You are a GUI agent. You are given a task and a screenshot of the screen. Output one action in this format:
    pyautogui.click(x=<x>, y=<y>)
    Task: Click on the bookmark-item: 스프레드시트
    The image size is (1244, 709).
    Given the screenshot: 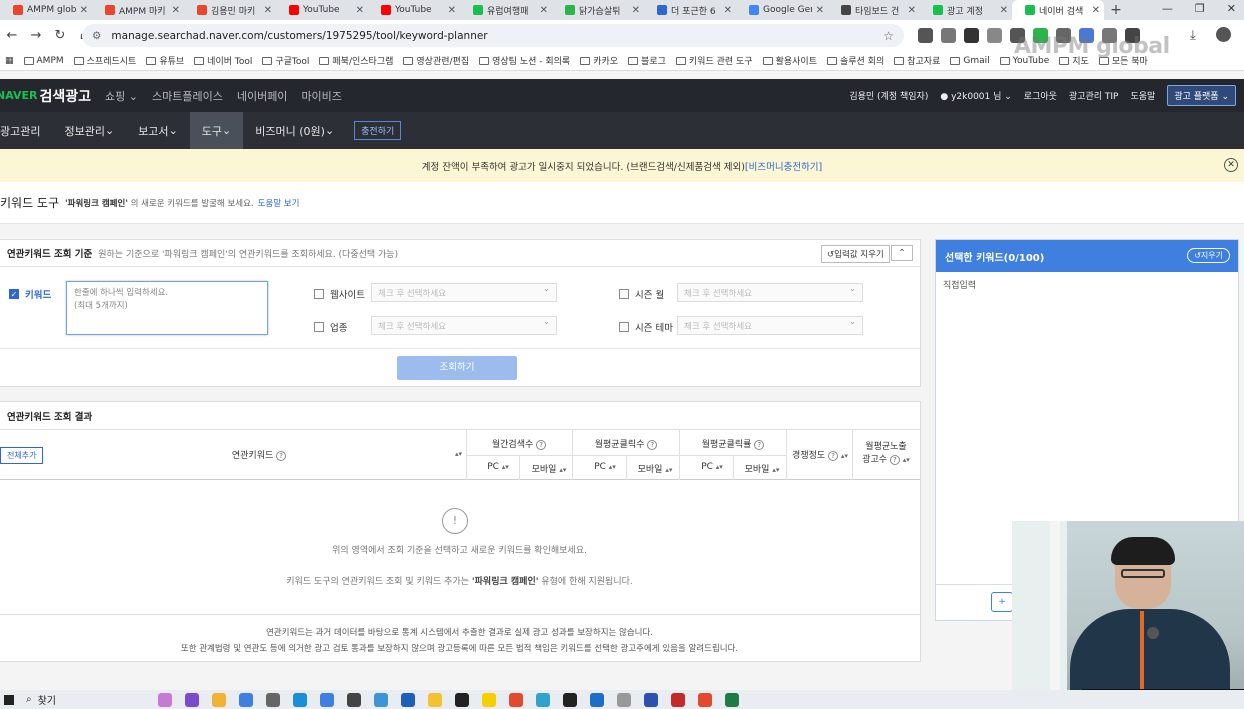 What is the action you would take?
    pyautogui.click(x=105, y=60)
    